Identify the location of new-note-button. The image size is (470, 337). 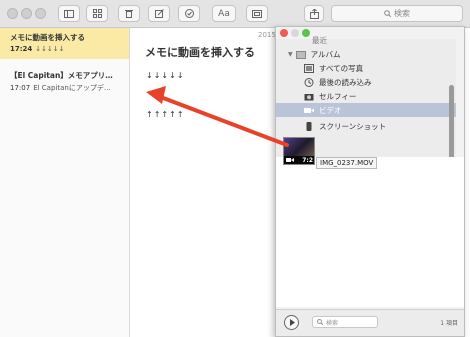
(159, 13).